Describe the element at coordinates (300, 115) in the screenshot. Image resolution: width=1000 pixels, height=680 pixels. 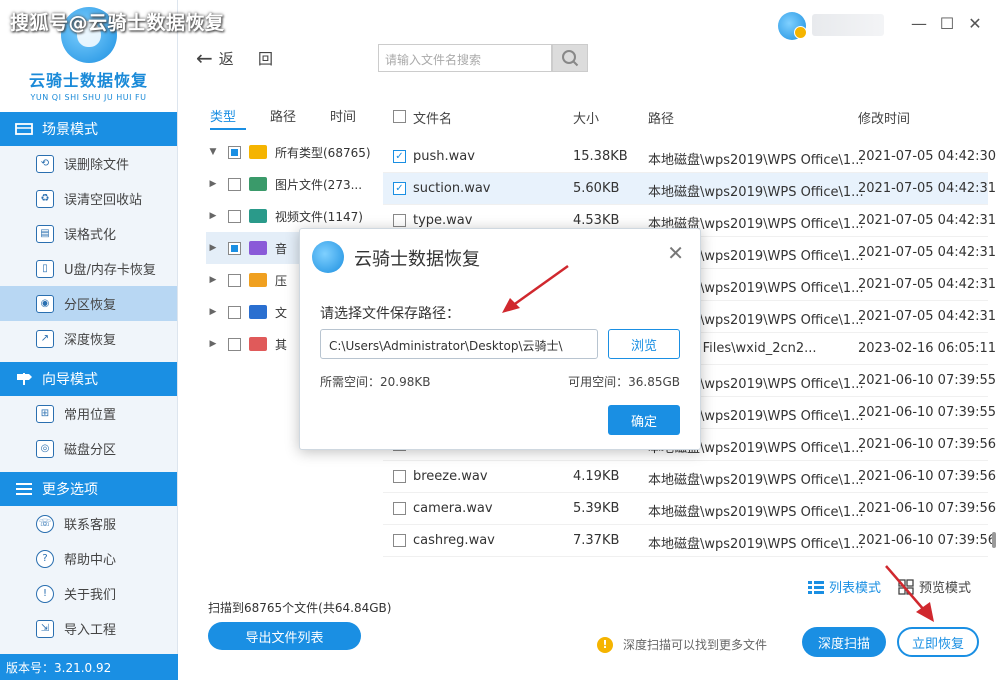
I see `tab-path: 路径` at that location.